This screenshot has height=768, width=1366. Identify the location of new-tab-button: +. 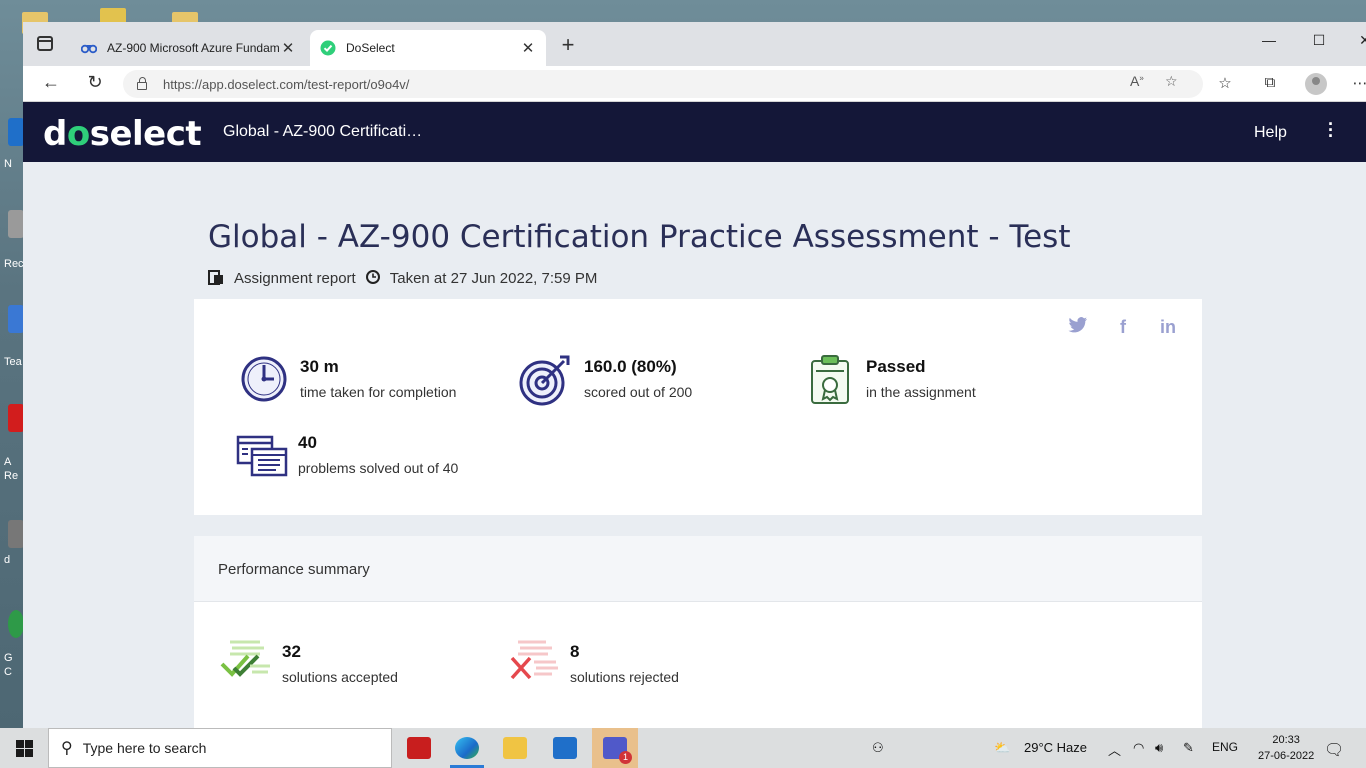
(568, 45).